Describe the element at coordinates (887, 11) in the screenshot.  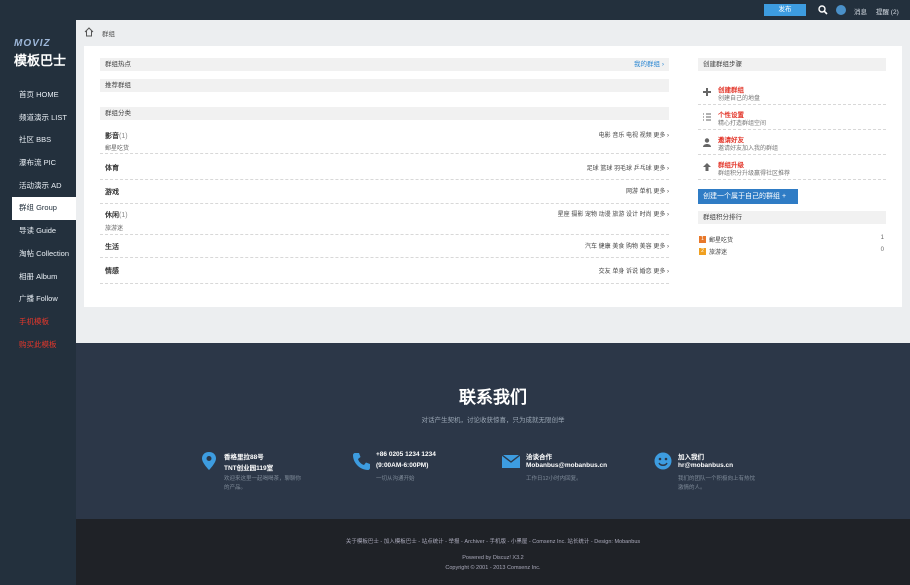
I see `remind-link: 提醒 (2)` at that location.